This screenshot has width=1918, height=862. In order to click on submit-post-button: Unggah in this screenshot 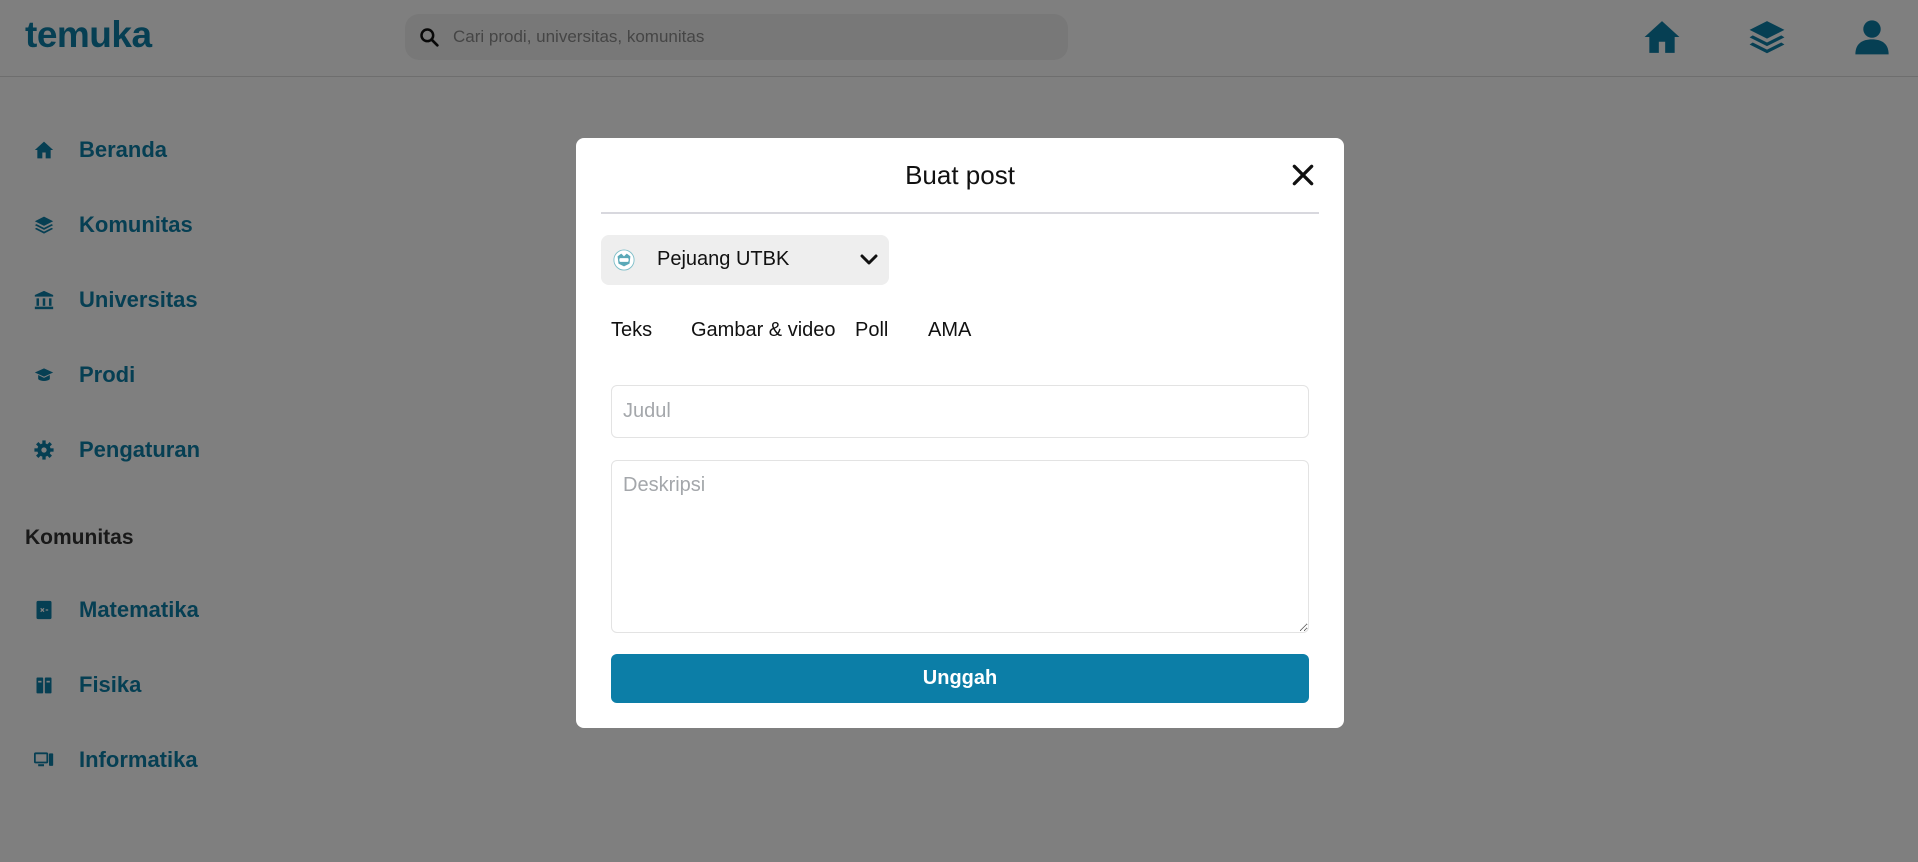, I will do `click(960, 678)`.